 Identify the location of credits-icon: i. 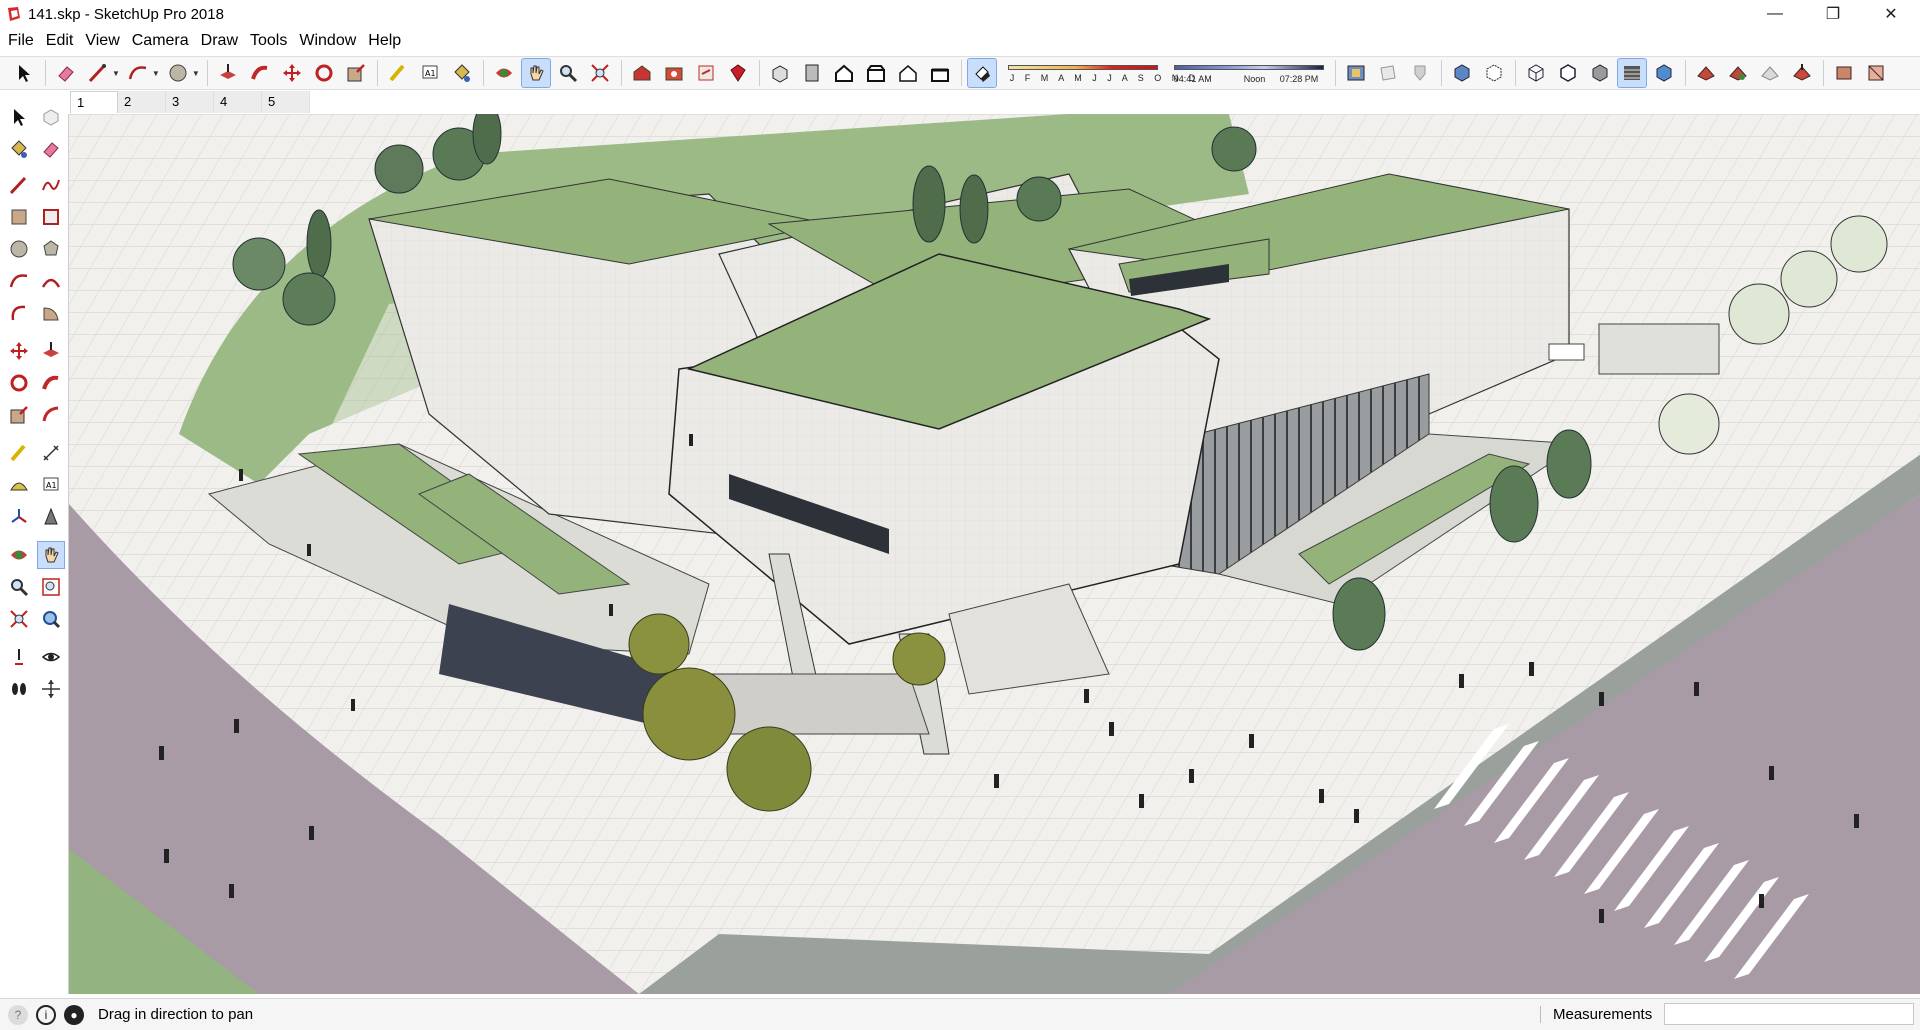
(46, 1014).